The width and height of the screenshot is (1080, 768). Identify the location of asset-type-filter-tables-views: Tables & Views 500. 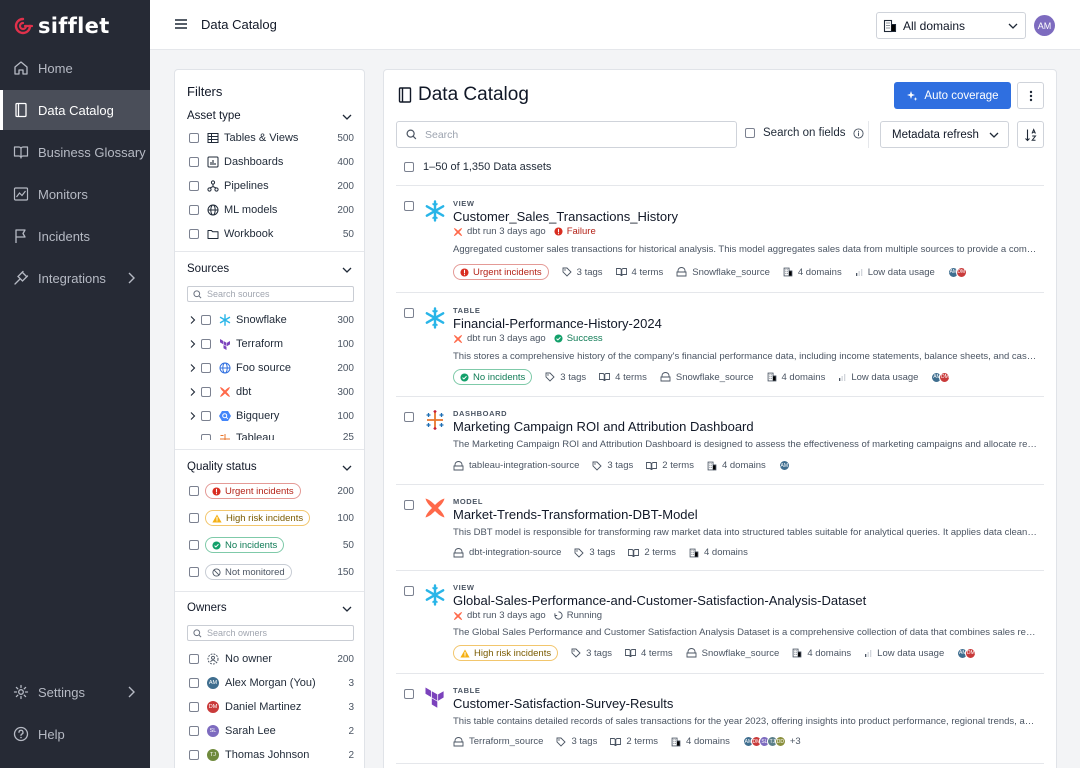
(271, 138).